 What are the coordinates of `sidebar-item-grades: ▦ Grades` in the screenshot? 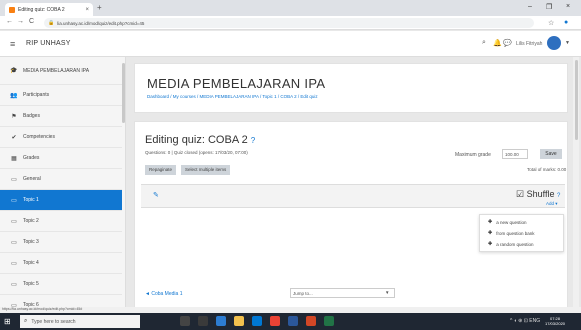 It's located at (61, 158).